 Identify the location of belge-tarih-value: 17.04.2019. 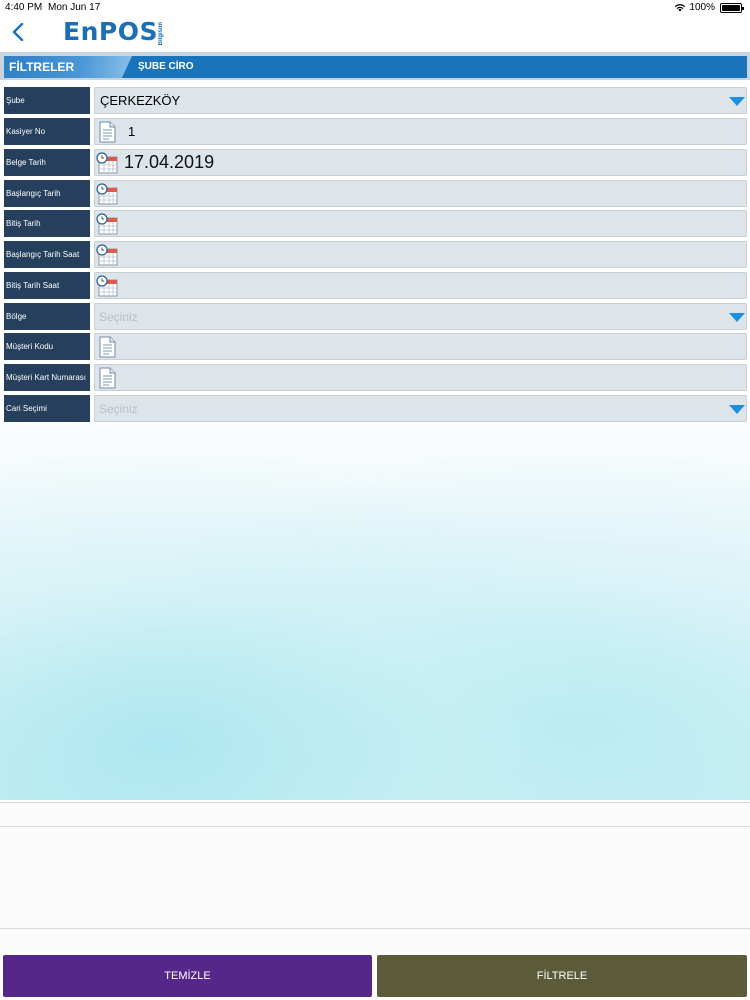
(169, 162).